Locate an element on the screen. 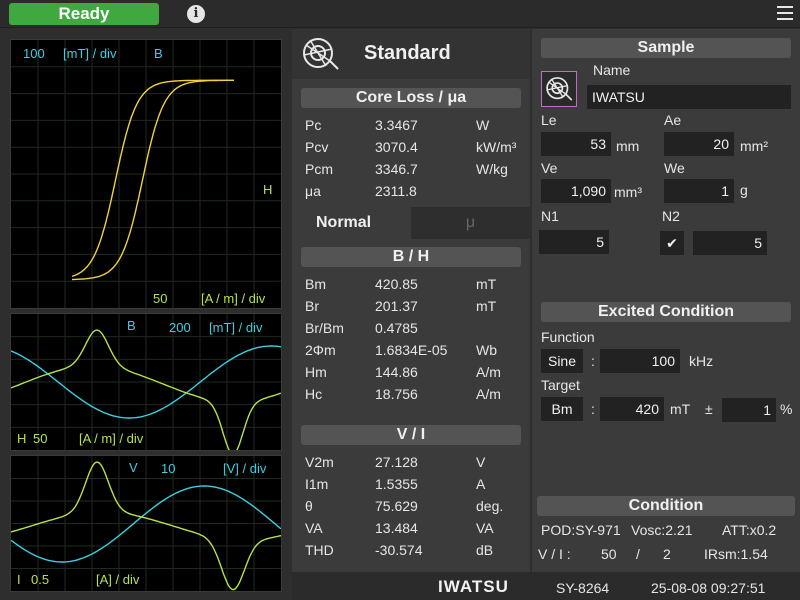  ve-unit: mm³ is located at coordinates (628, 192).